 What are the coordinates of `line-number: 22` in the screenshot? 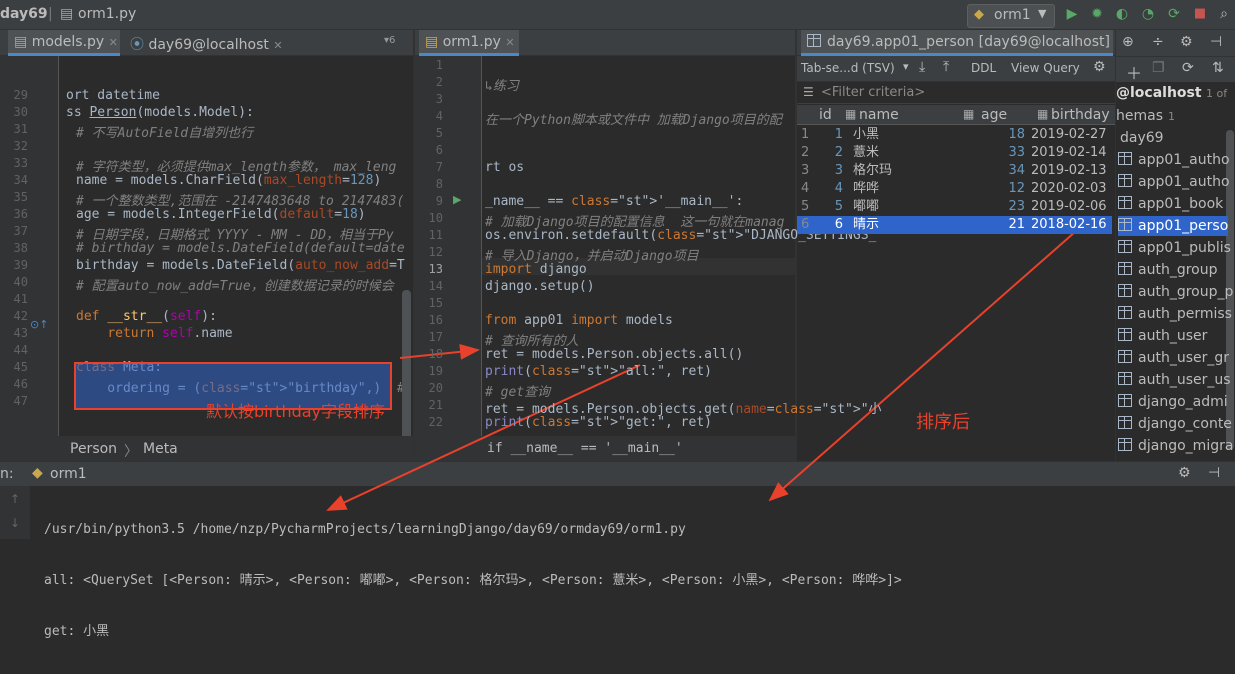 It's located at (435, 422).